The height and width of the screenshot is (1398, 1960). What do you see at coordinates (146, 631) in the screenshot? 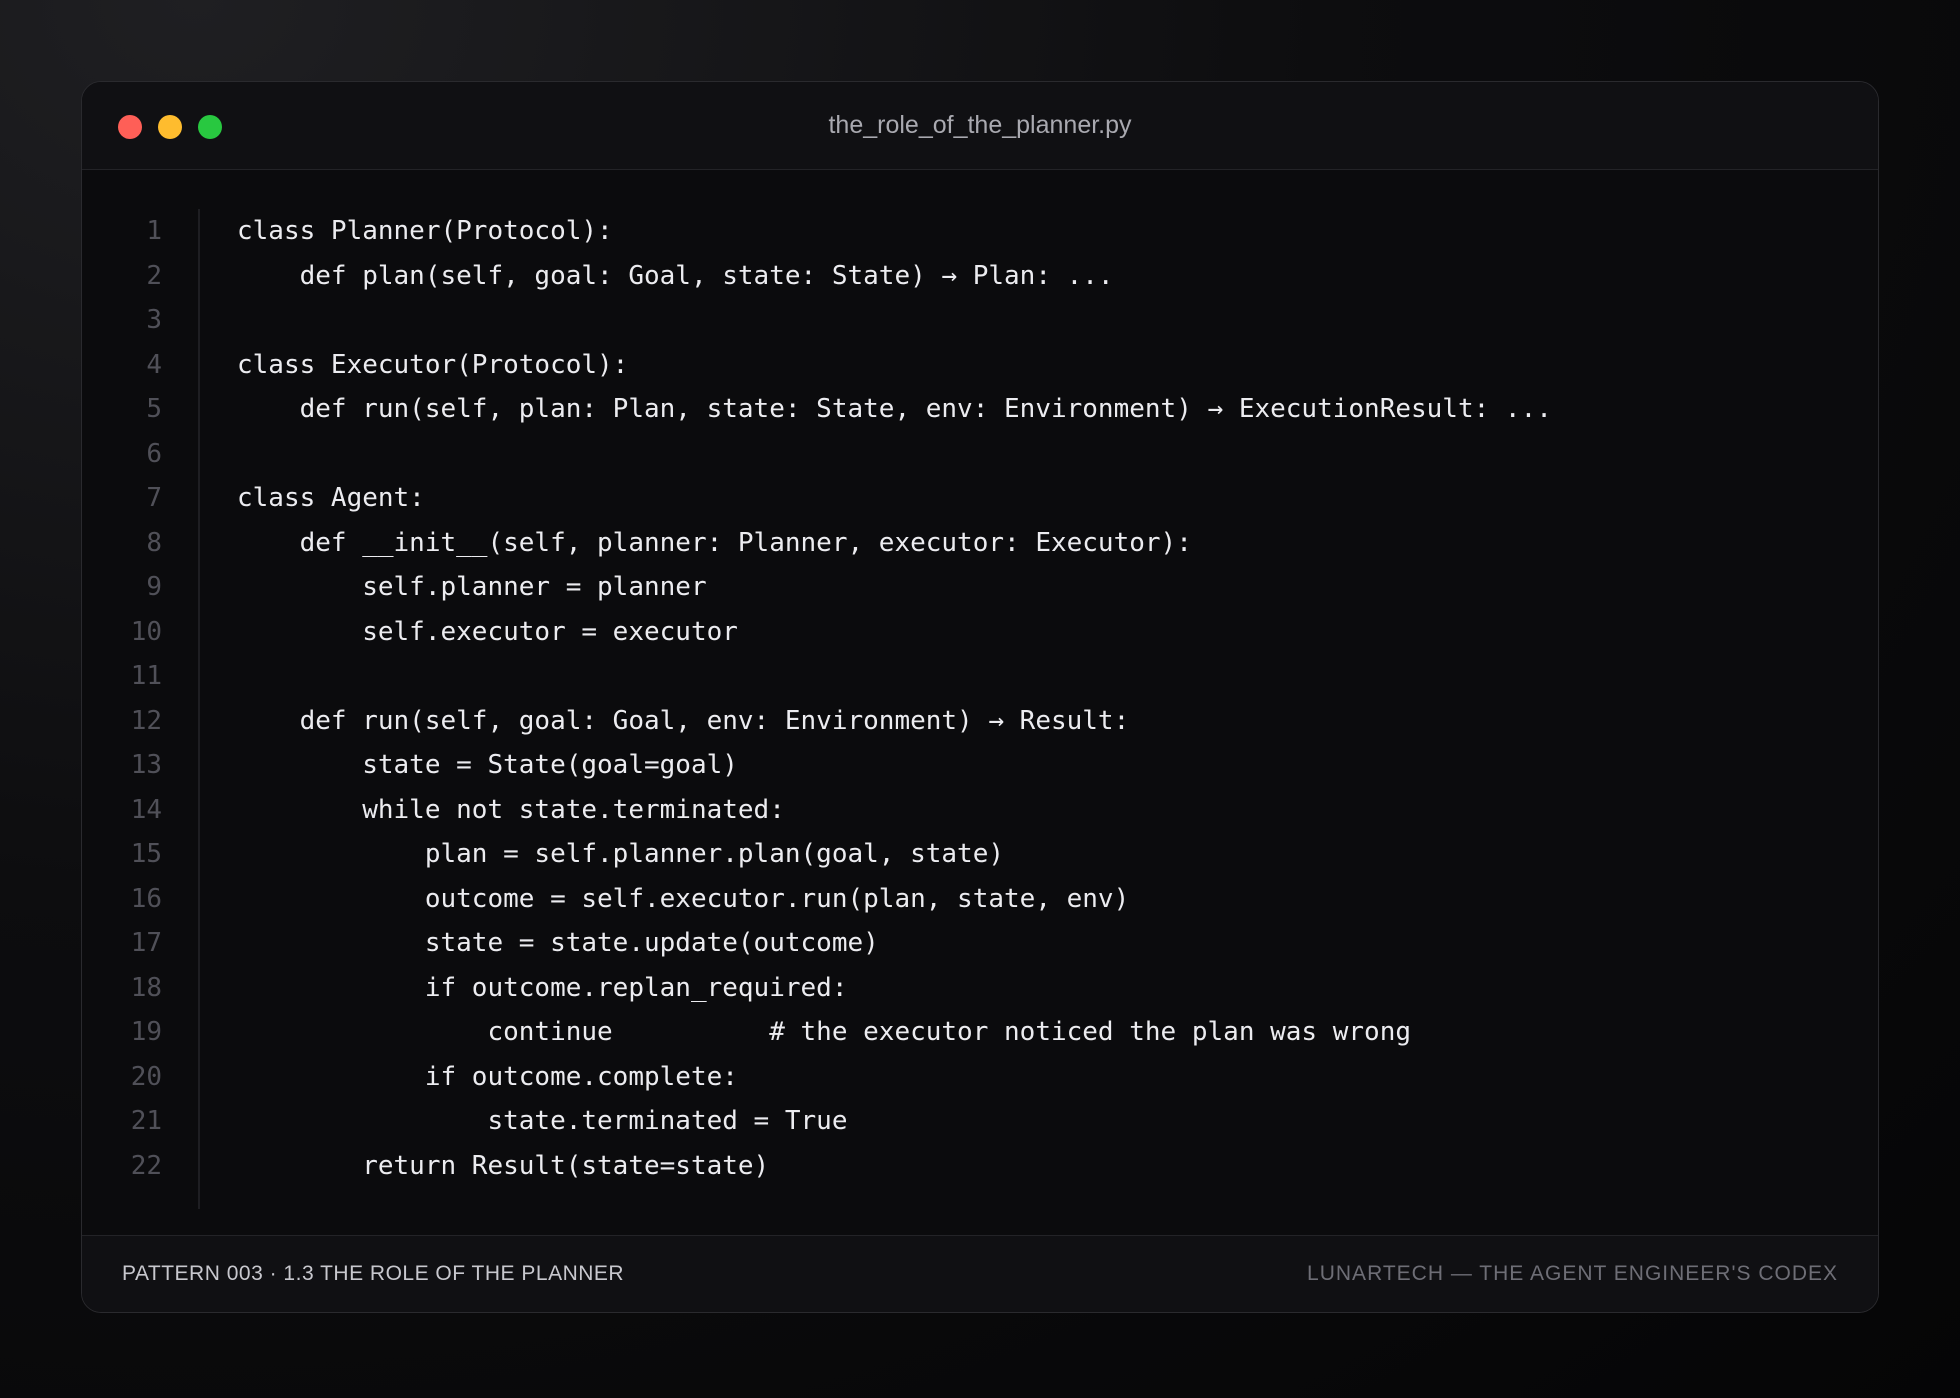
I see `line-number: 10` at bounding box center [146, 631].